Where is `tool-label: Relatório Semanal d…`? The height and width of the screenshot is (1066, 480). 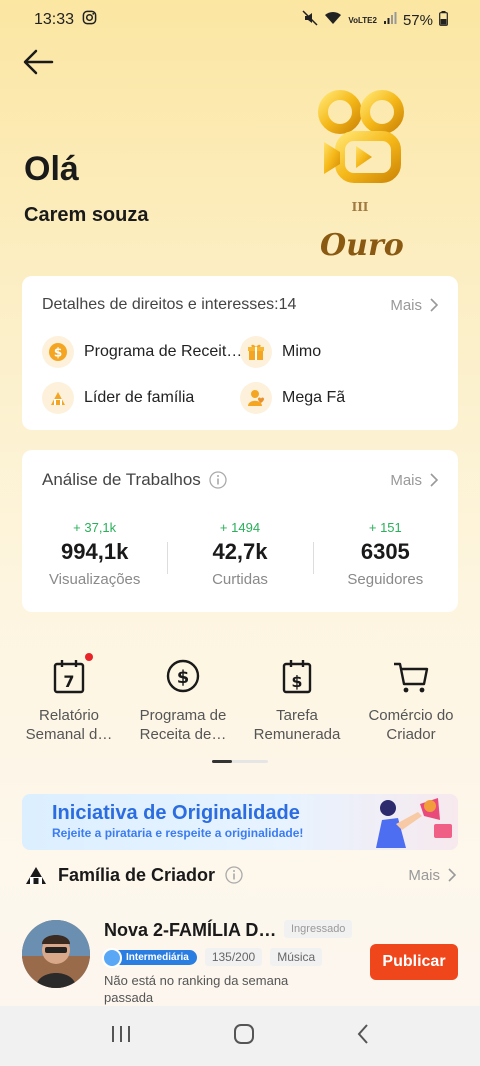 tool-label: Relatório Semanal d… is located at coordinates (69, 725).